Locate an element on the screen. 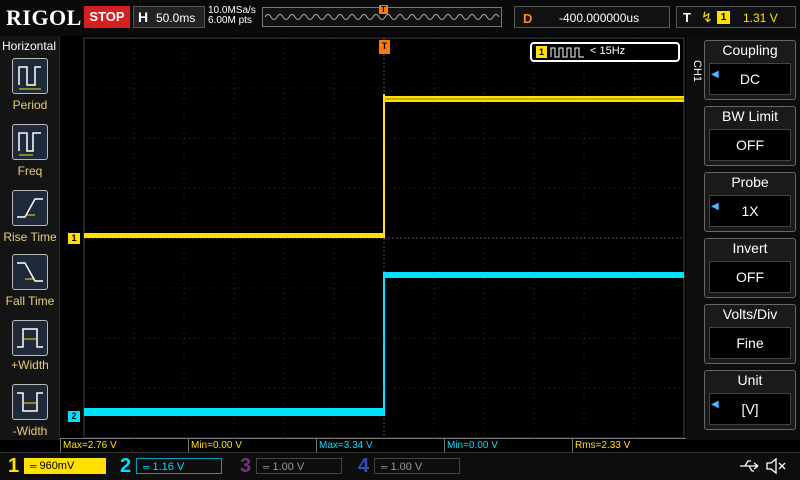 Image resolution: width=800 pixels, height=480 pixels. timebase-value: 50.0ms is located at coordinates (176, 18).